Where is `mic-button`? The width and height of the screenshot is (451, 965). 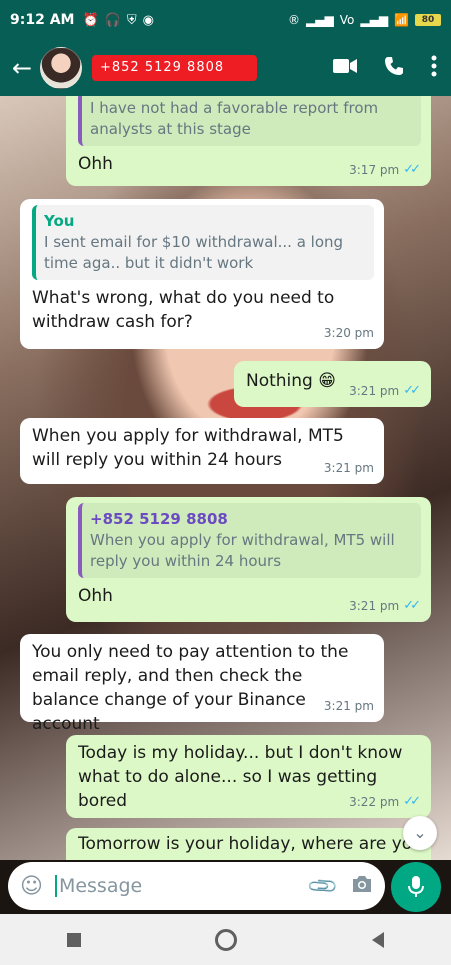 mic-button is located at coordinates (416, 887).